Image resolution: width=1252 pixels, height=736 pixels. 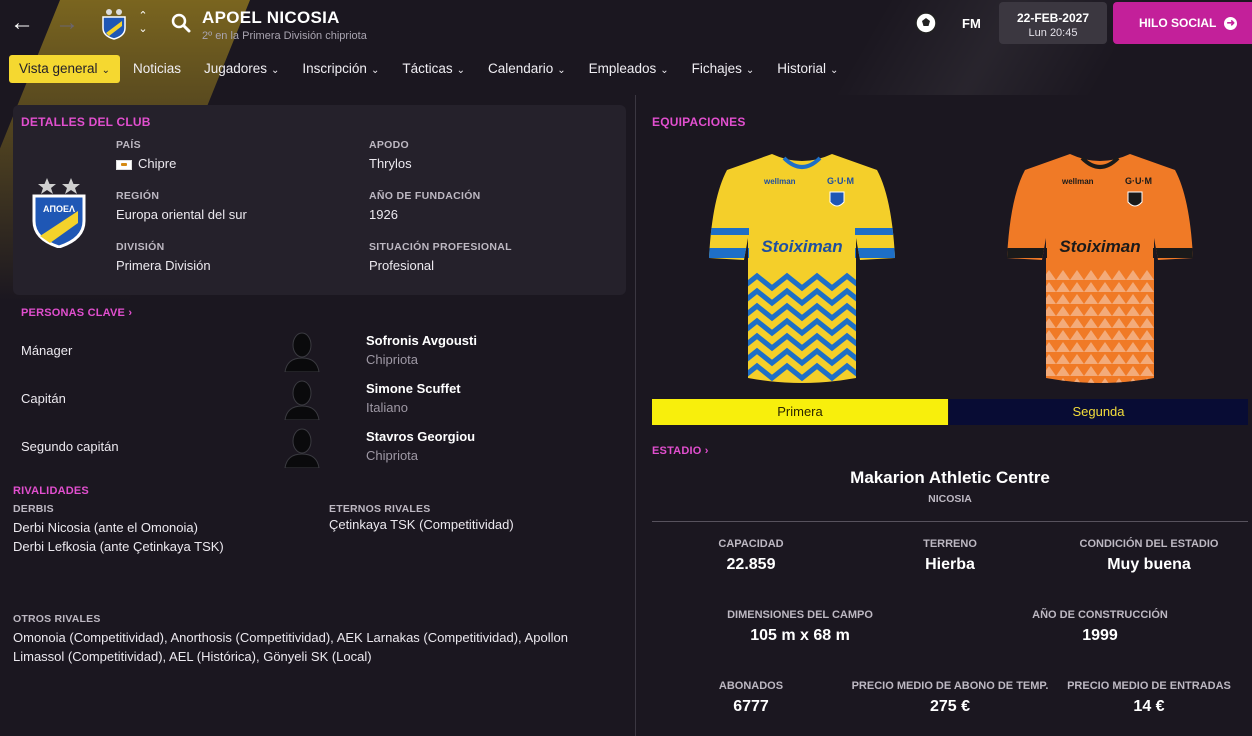 I want to click on avg-season-price-label: PRECIO MEDIO DE ABONO DE TEMP., so click(x=950, y=686).